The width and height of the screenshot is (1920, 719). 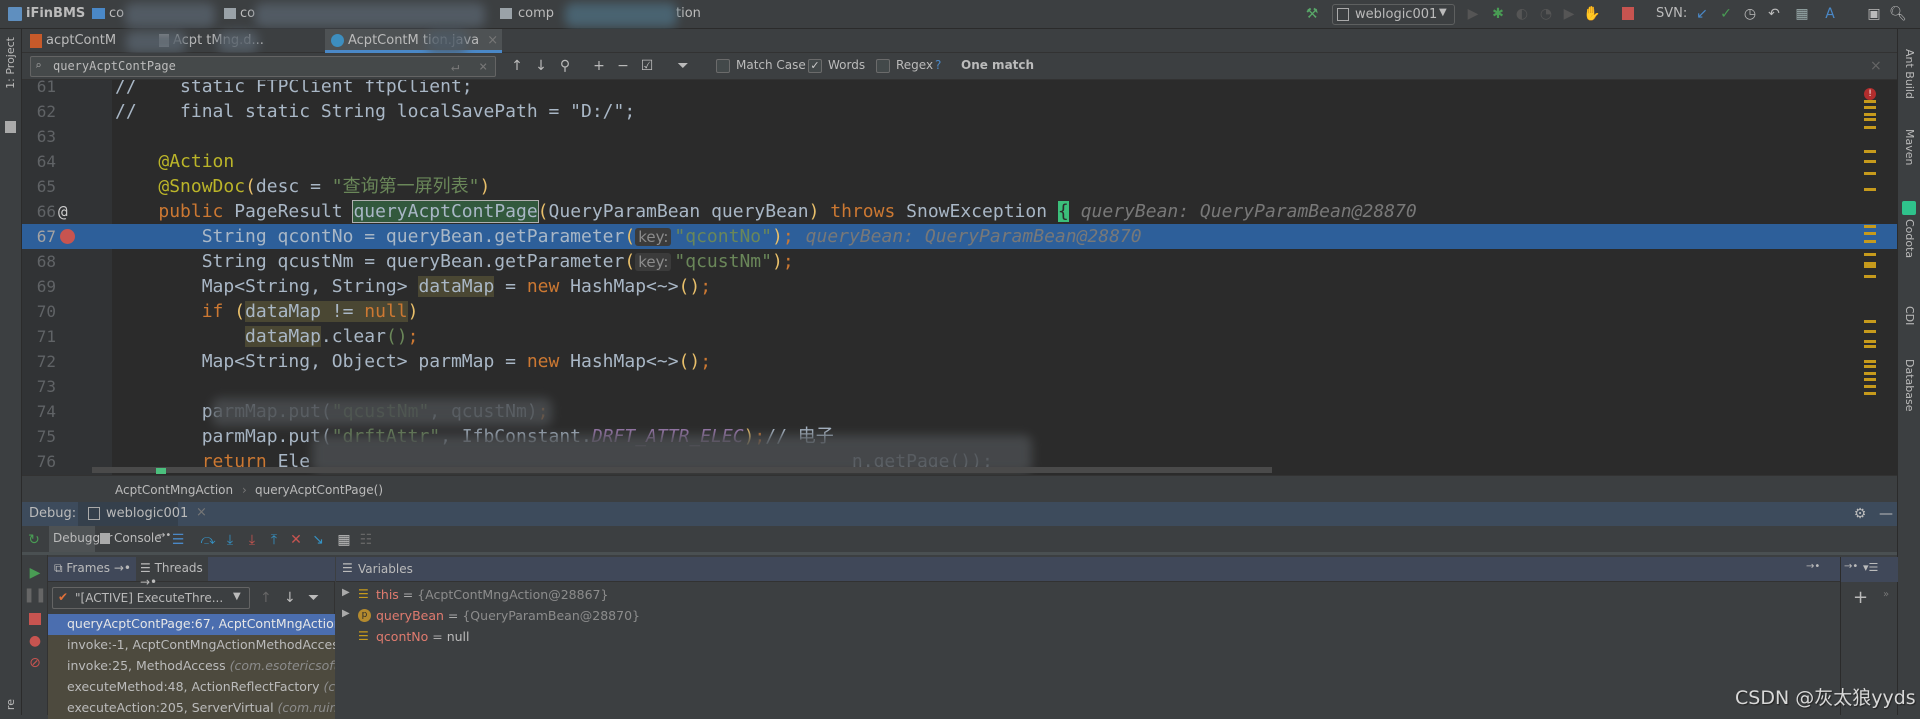 I want to click on line-number: 71, so click(x=39, y=336).